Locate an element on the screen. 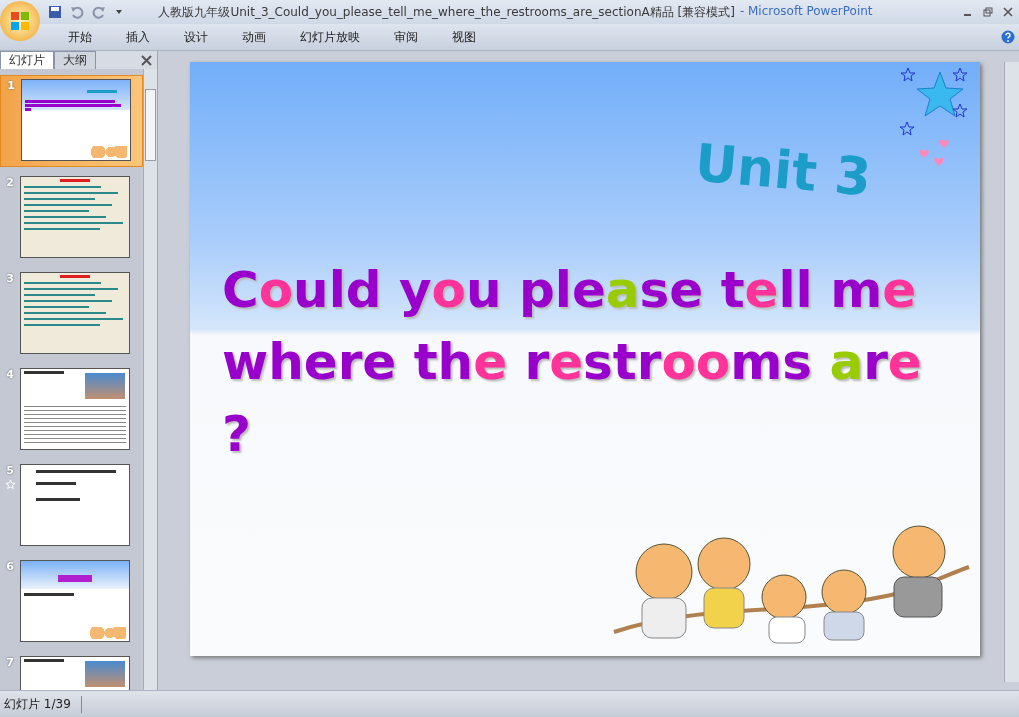 Image resolution: width=1019 pixels, height=717 pixels. ribbon-tab: 动画 is located at coordinates (254, 37).